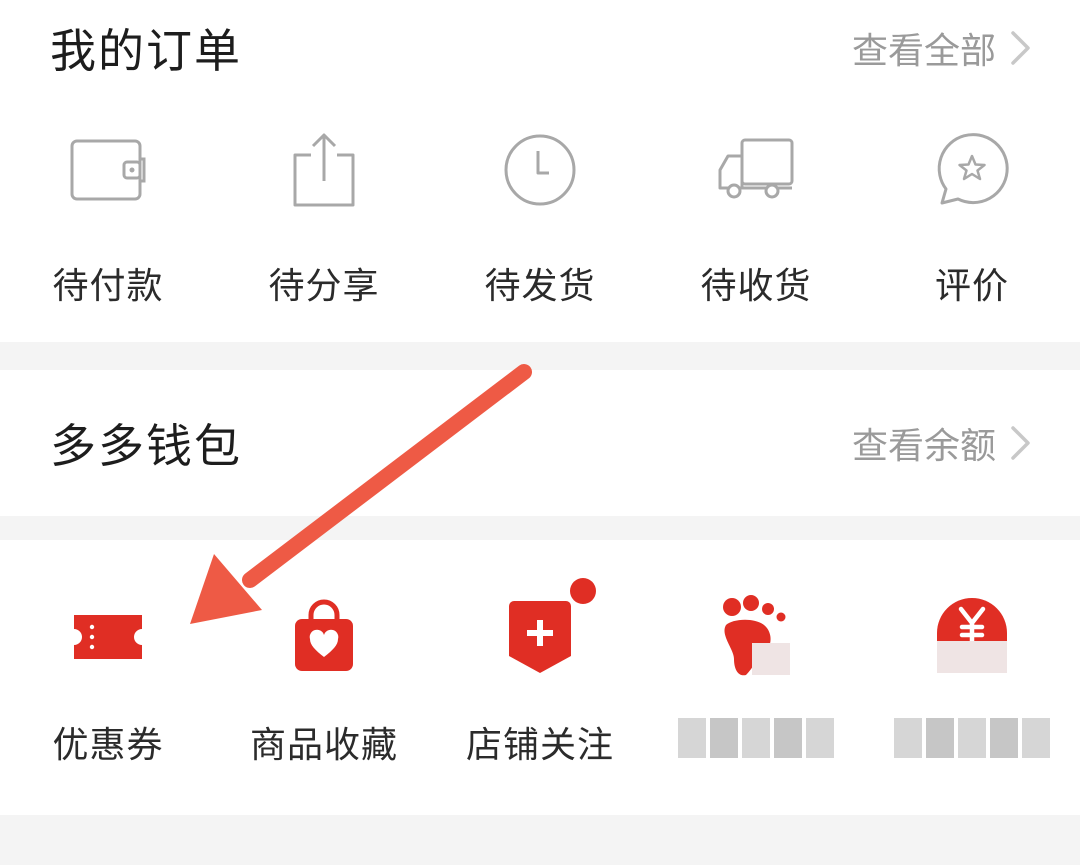 Image resolution: width=1080 pixels, height=865 pixels. I want to click on yuan-icon, so click(972, 637).